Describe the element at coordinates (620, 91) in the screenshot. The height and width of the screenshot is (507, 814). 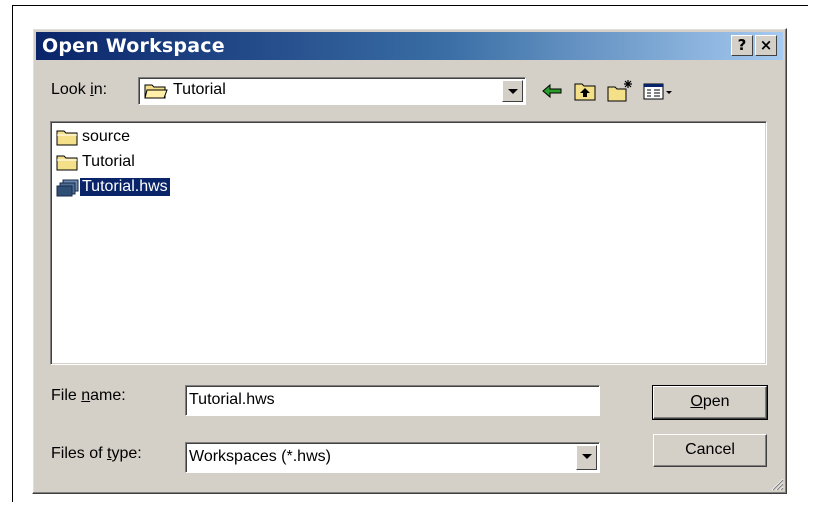
I see `new-folder-icon` at that location.